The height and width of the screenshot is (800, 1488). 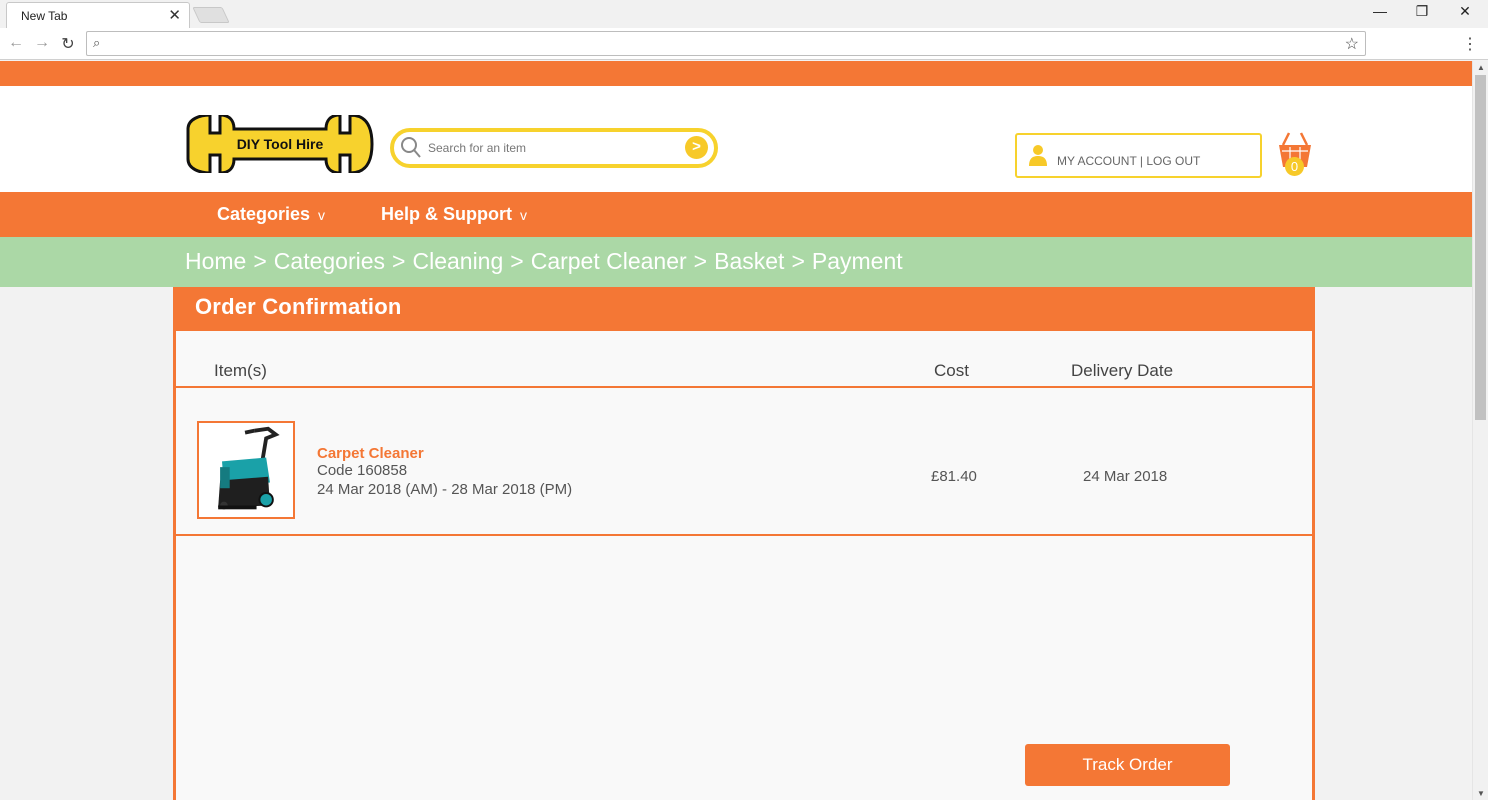 What do you see at coordinates (16, 43) in the screenshot?
I see `back-icon: ←` at bounding box center [16, 43].